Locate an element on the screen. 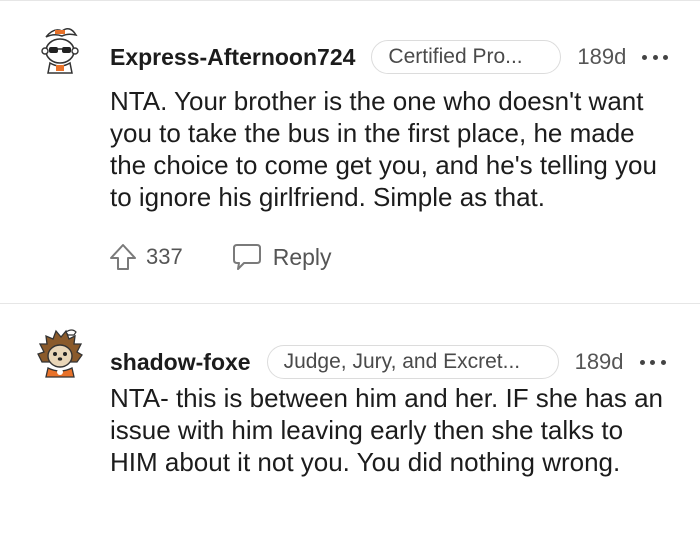 The height and width of the screenshot is (538, 700). speech-bubble-icon is located at coordinates (246, 257).